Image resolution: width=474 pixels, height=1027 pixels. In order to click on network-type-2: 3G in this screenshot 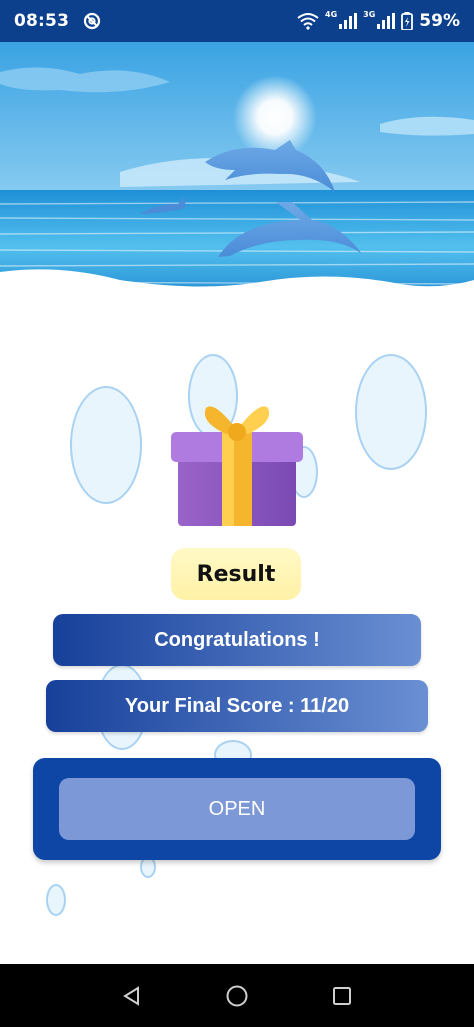, I will do `click(369, 14)`.